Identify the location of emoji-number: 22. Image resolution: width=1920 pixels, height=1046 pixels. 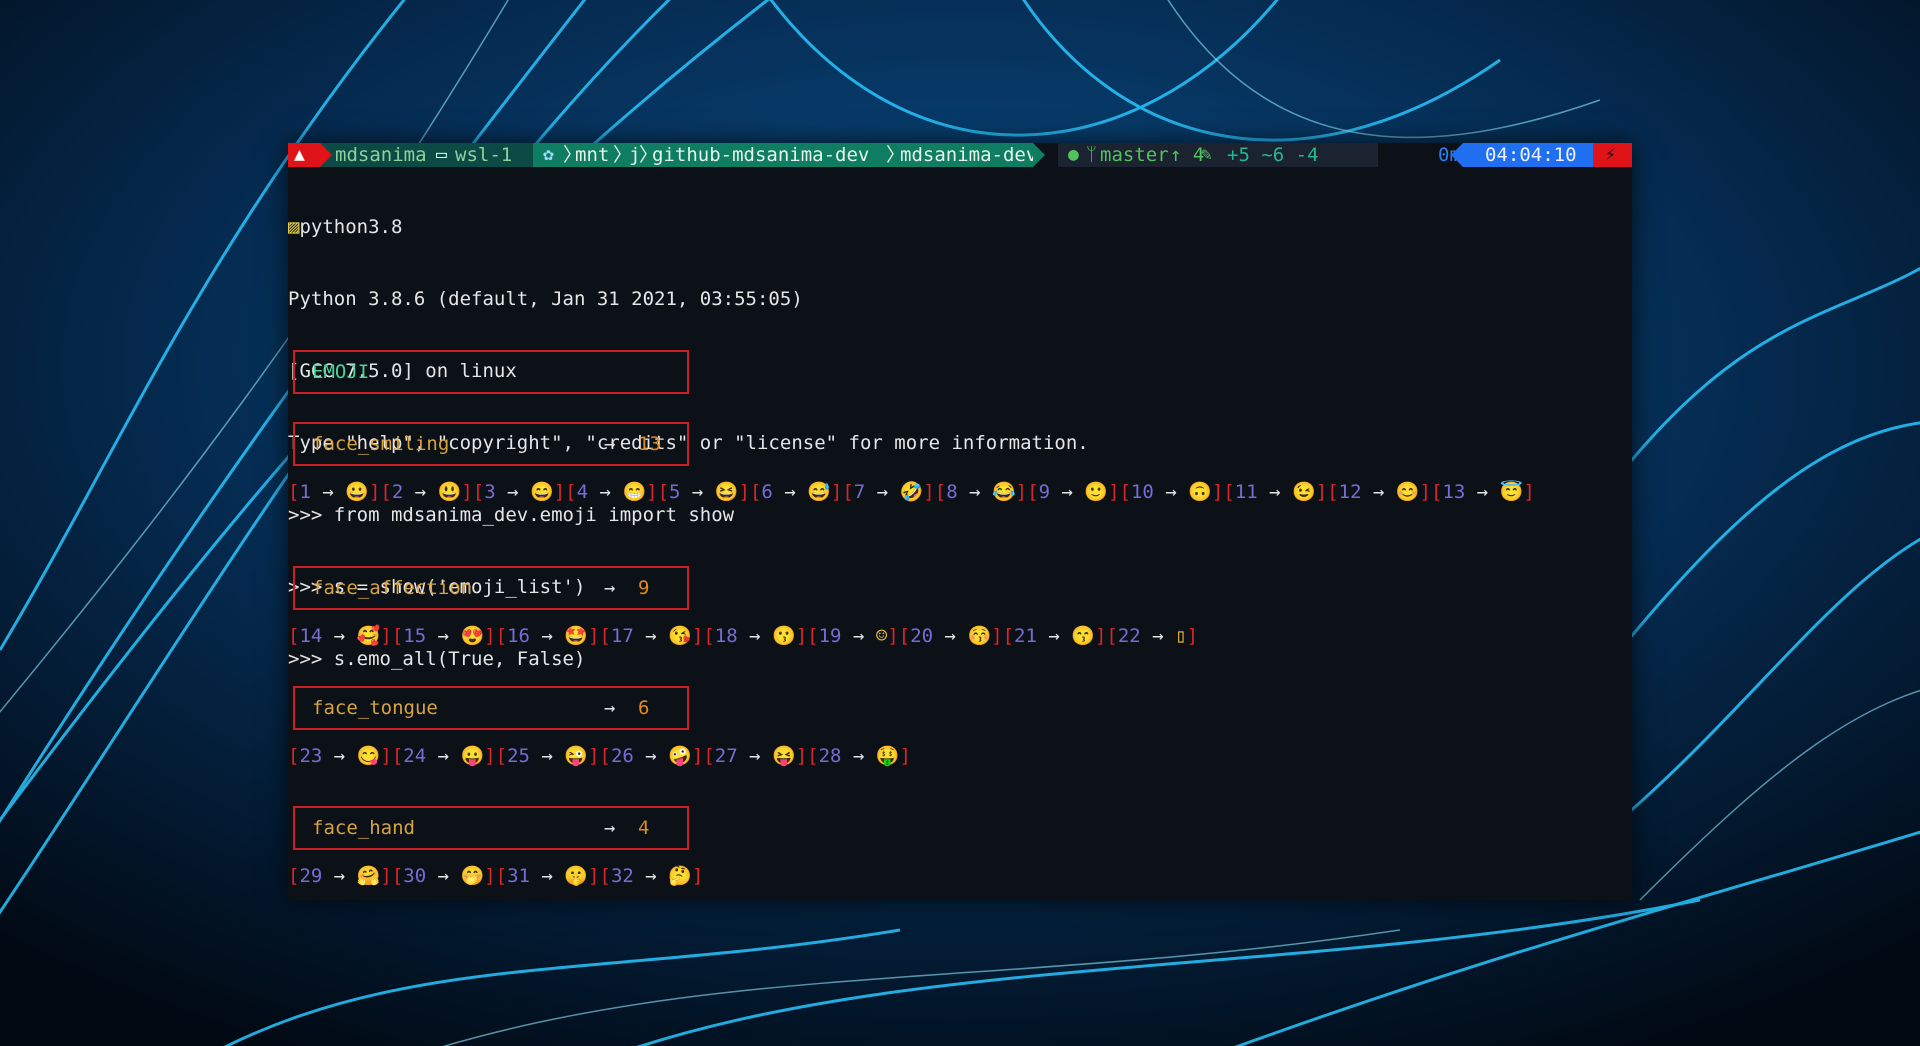
(1129, 636).